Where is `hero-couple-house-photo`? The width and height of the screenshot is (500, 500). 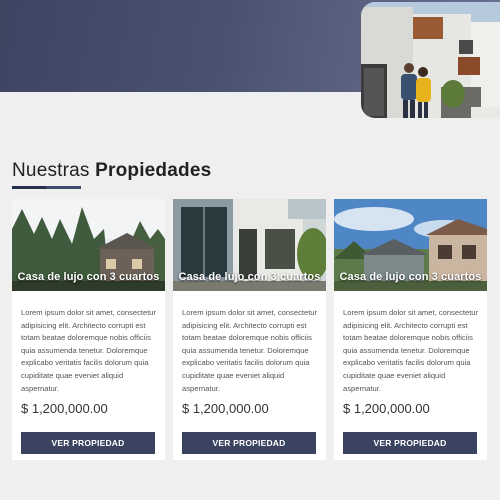 hero-couple-house-photo is located at coordinates (430, 60).